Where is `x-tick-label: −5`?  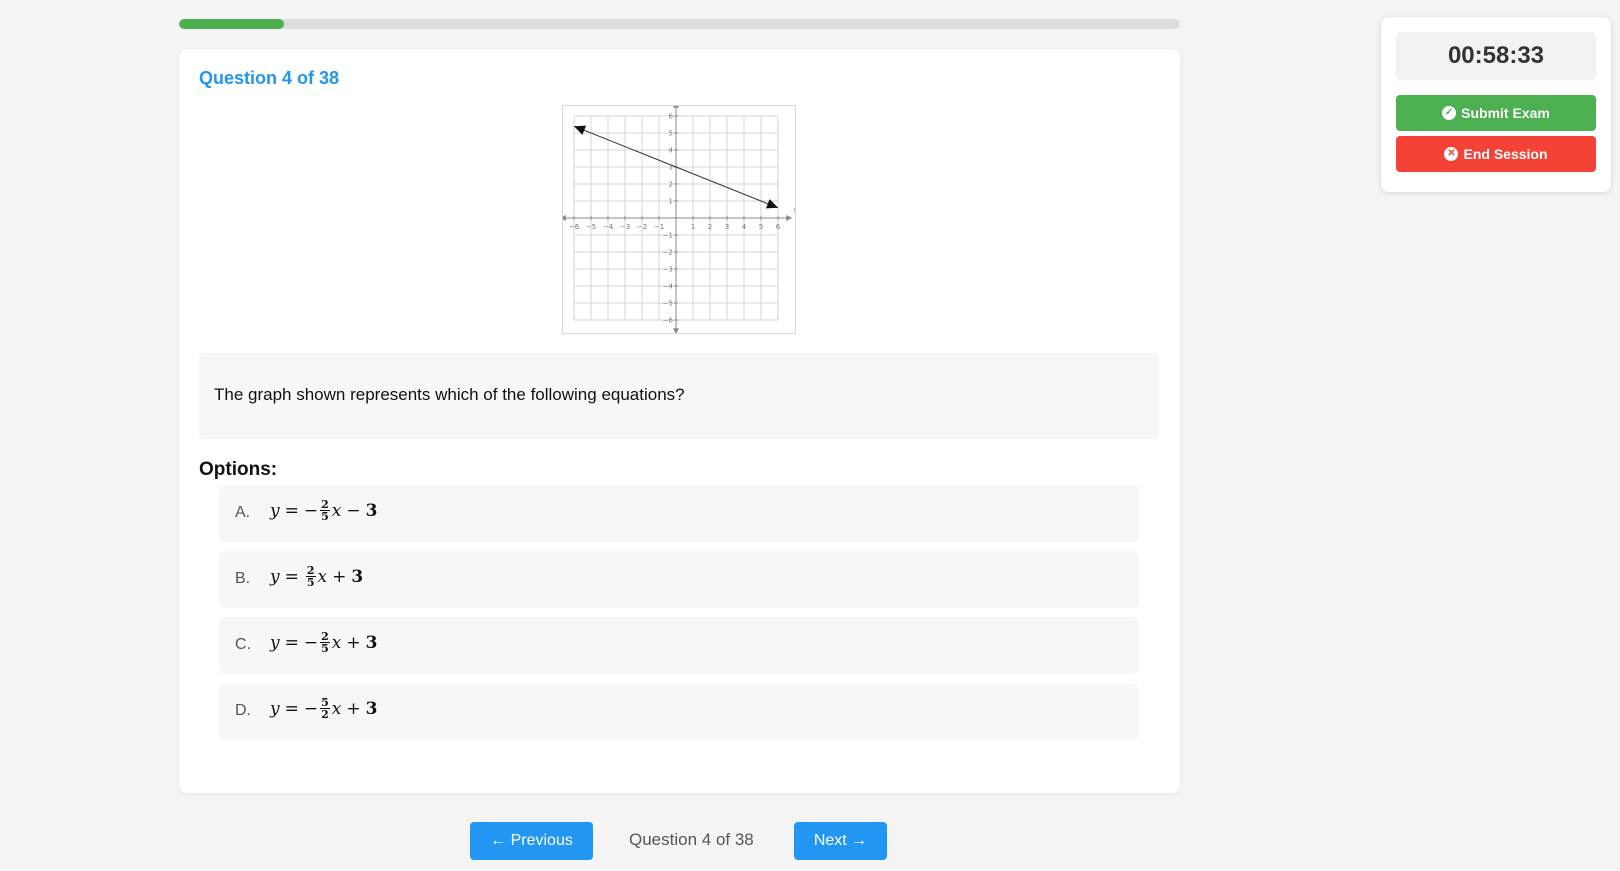
x-tick-label: −5 is located at coordinates (591, 227).